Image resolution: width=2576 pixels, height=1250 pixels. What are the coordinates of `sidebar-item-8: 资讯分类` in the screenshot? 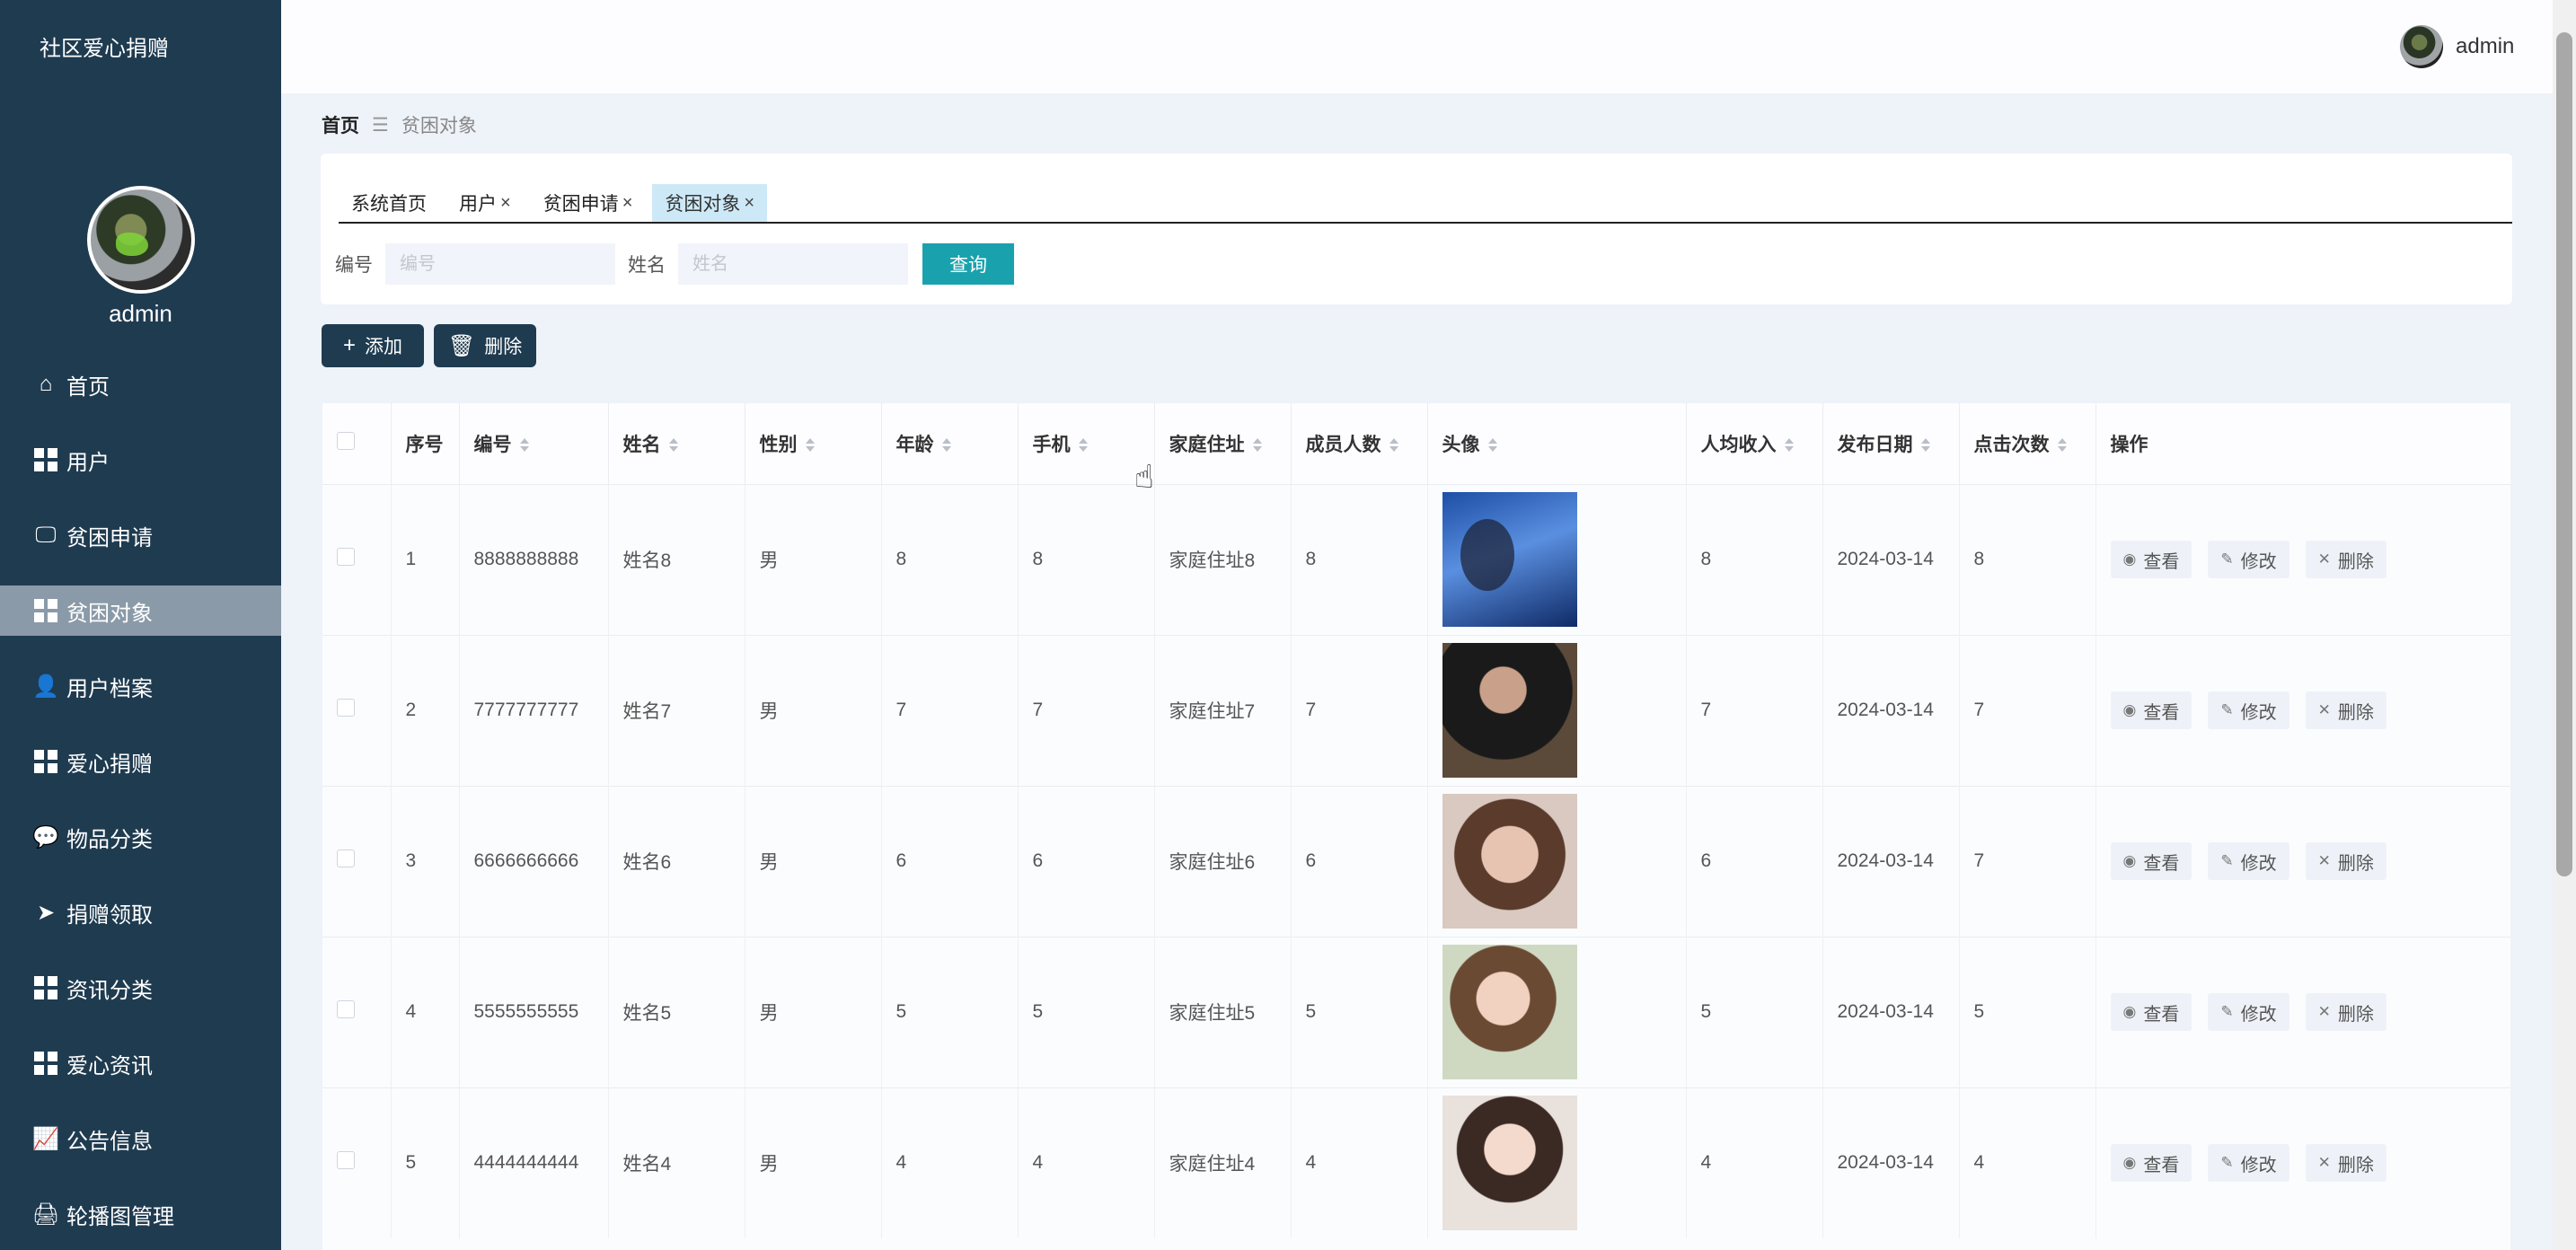 It's located at (140, 988).